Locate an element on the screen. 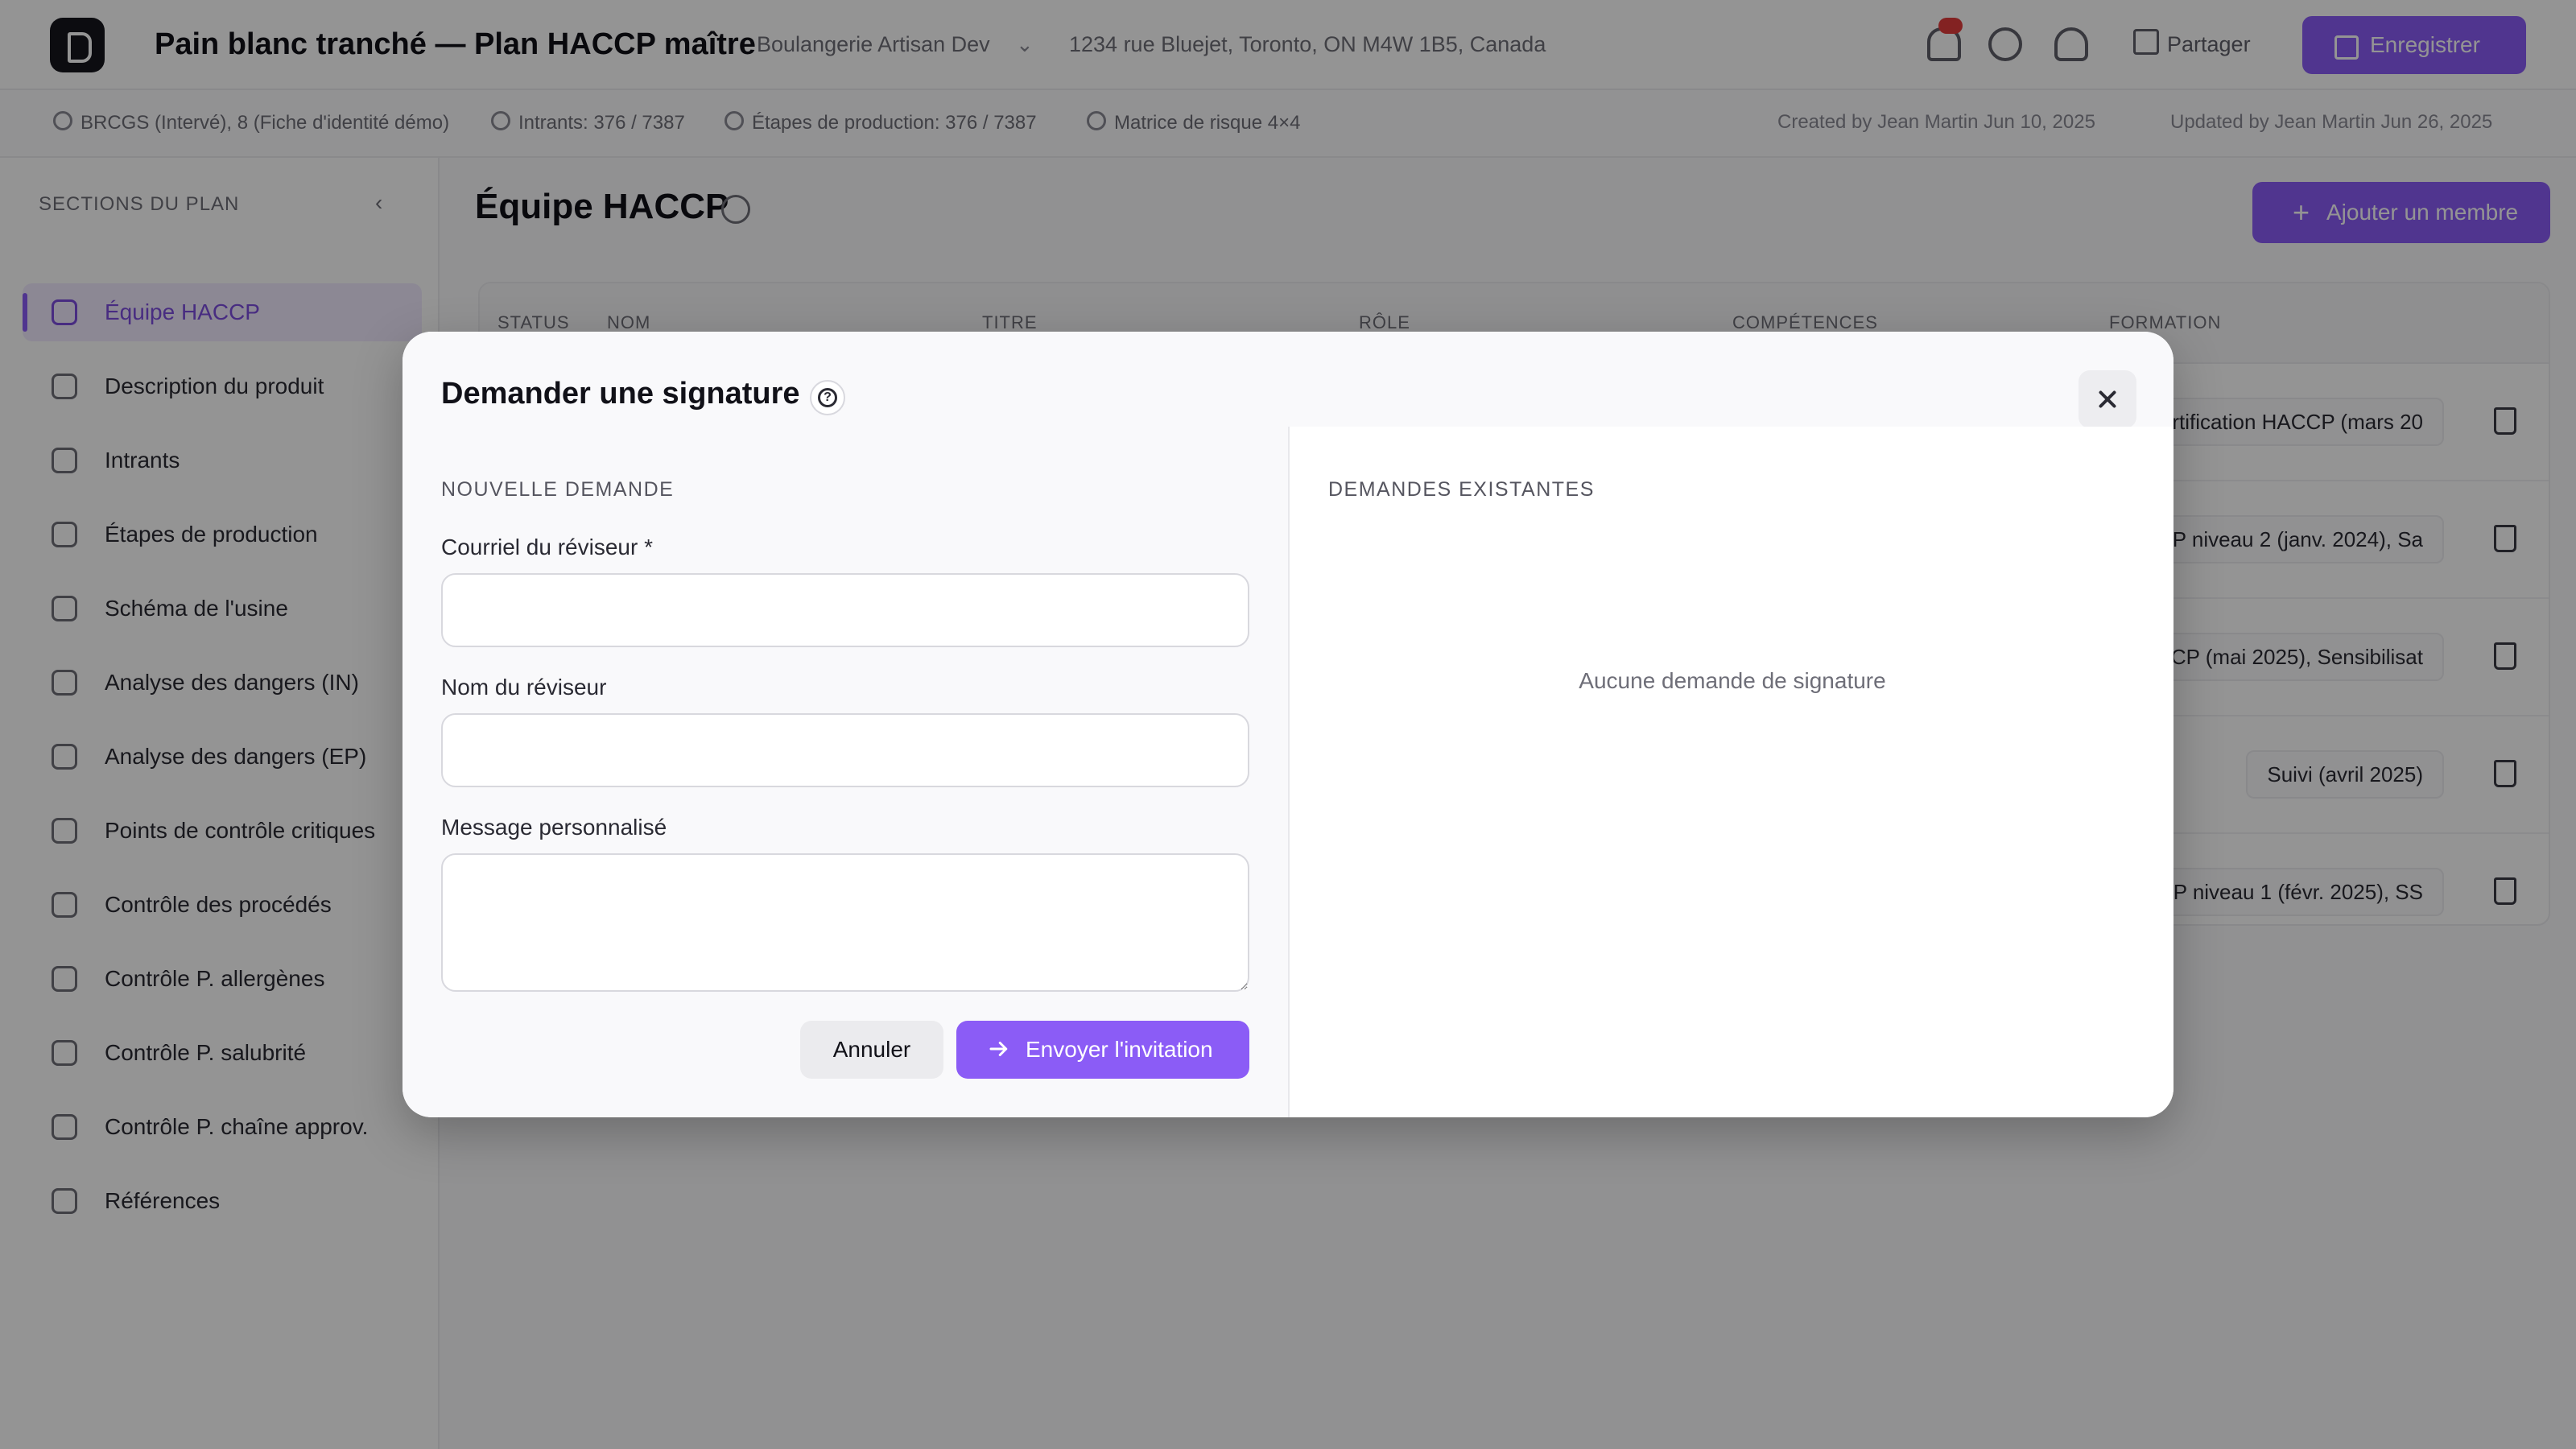 This screenshot has width=2576, height=1449. reviewer-email-field is located at coordinates (845, 610).